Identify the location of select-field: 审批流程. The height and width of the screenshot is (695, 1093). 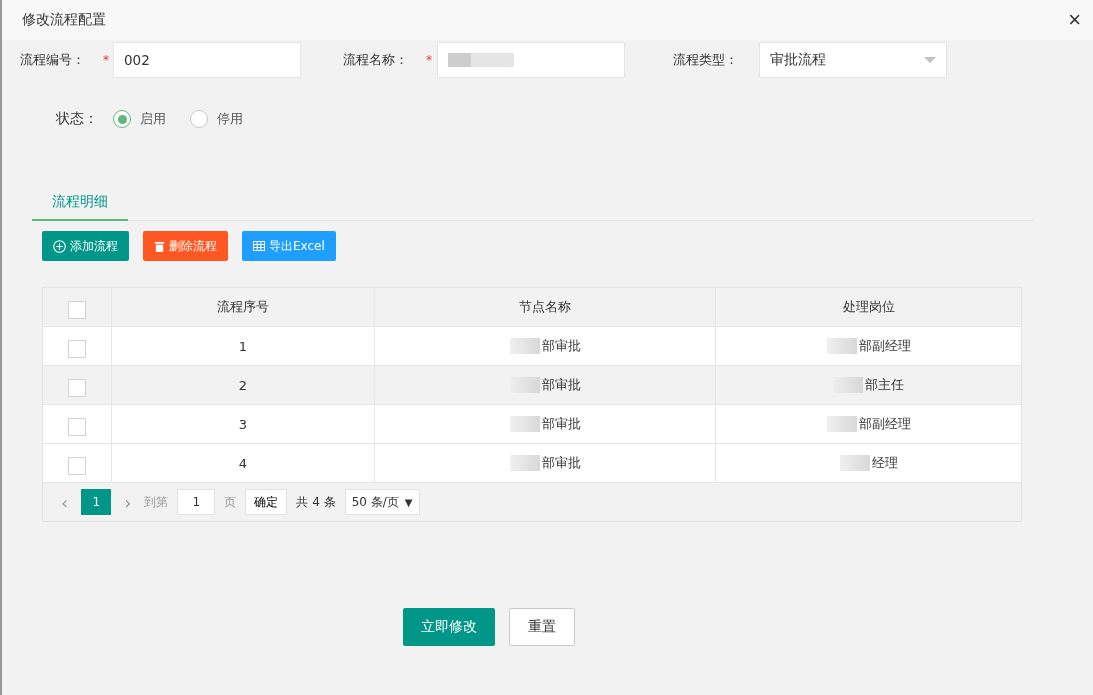
(853, 60).